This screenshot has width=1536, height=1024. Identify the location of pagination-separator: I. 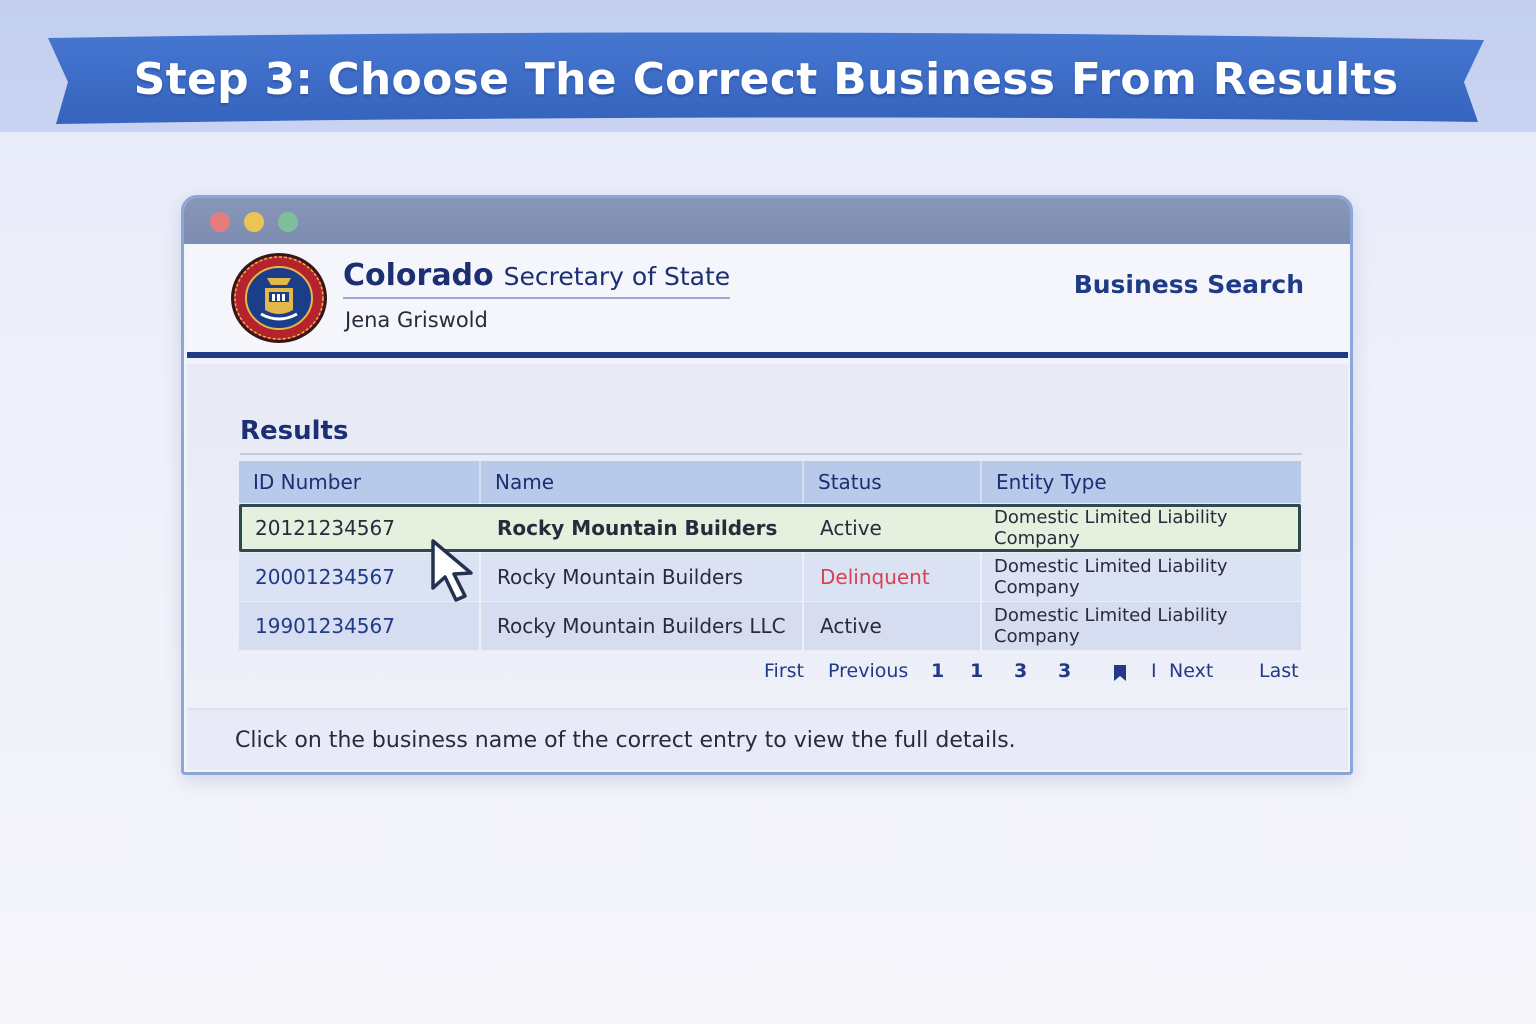
(1154, 671).